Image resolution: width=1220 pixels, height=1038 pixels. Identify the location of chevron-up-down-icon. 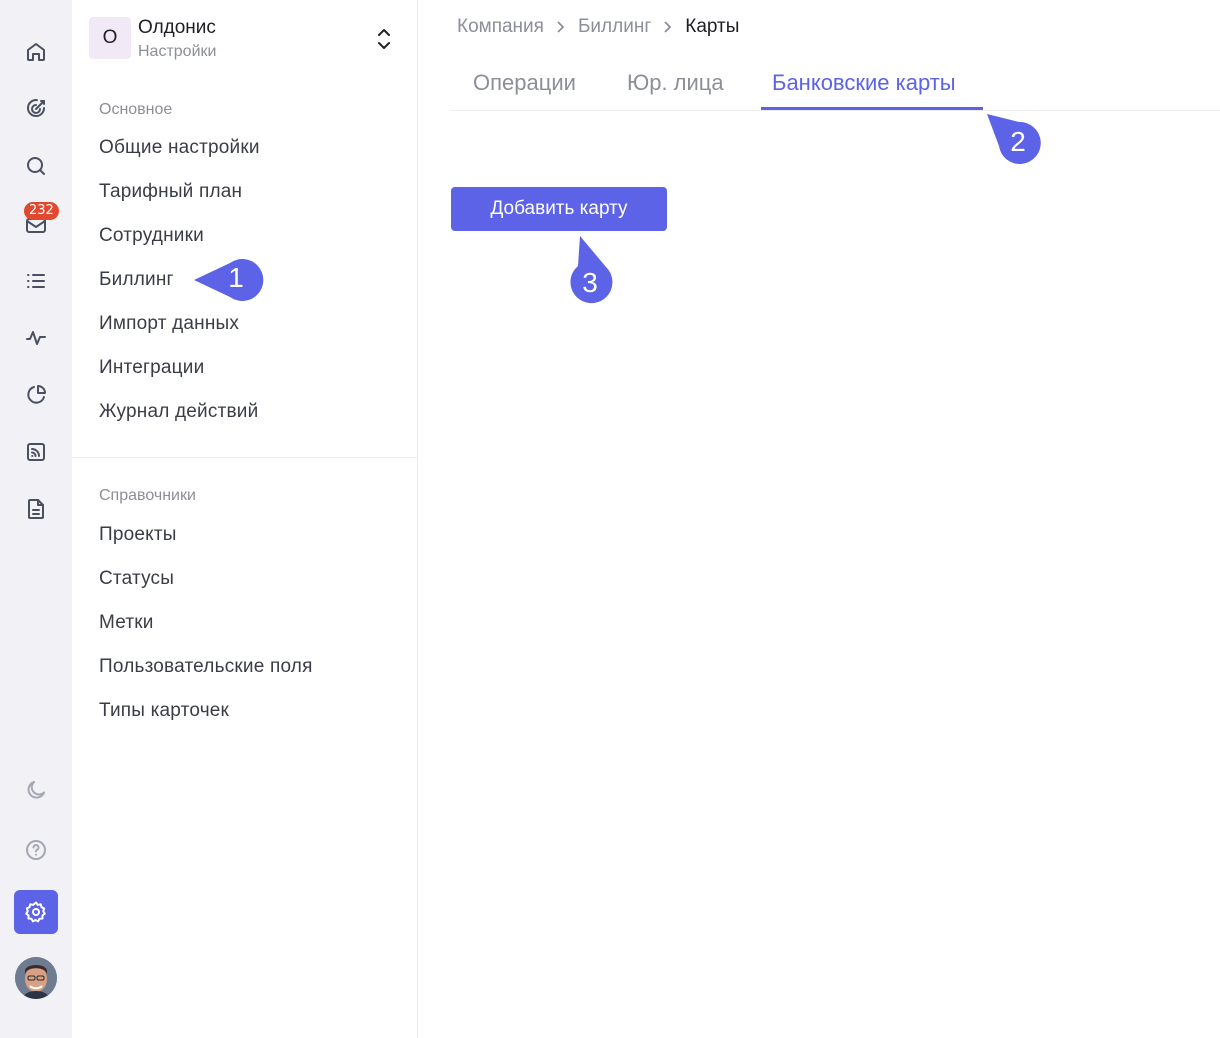
(384, 39).